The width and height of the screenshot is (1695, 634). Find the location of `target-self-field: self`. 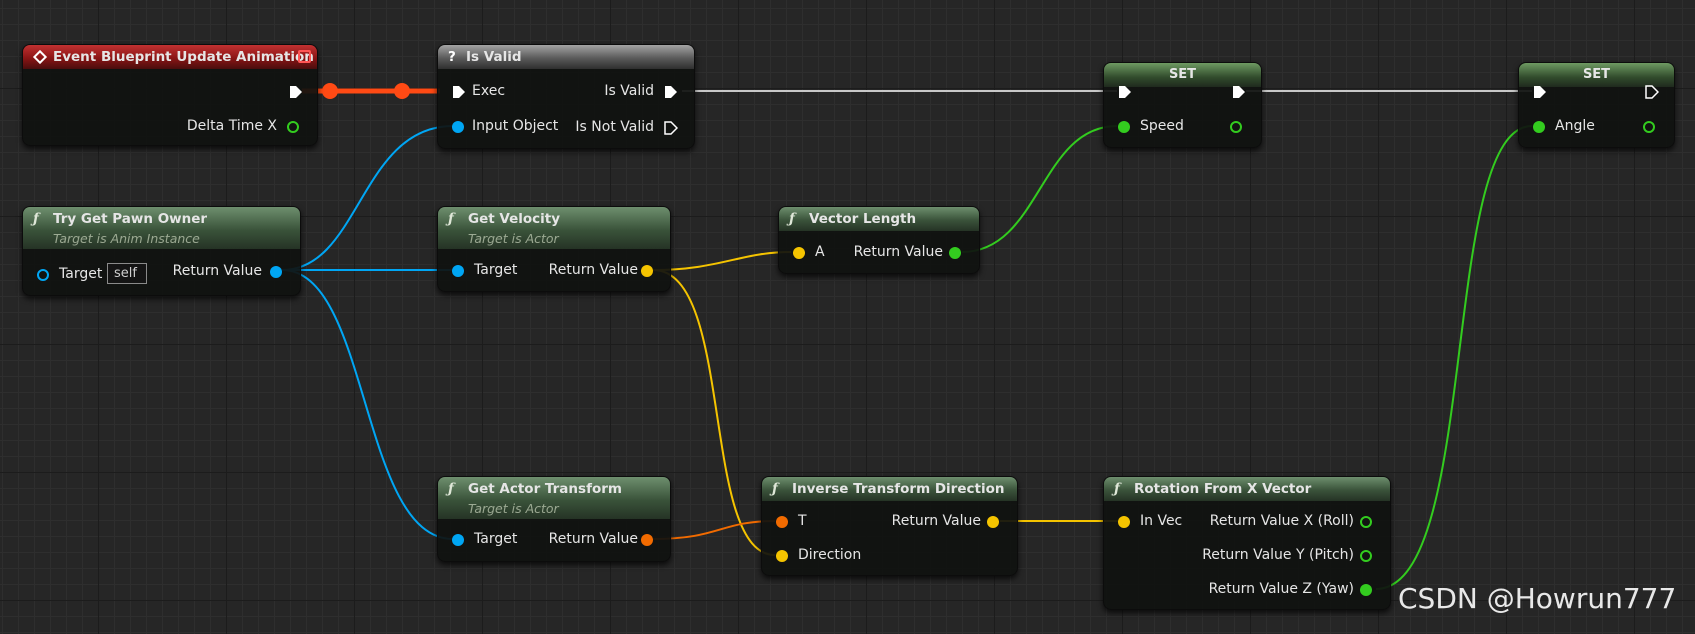

target-self-field: self is located at coordinates (127, 273).